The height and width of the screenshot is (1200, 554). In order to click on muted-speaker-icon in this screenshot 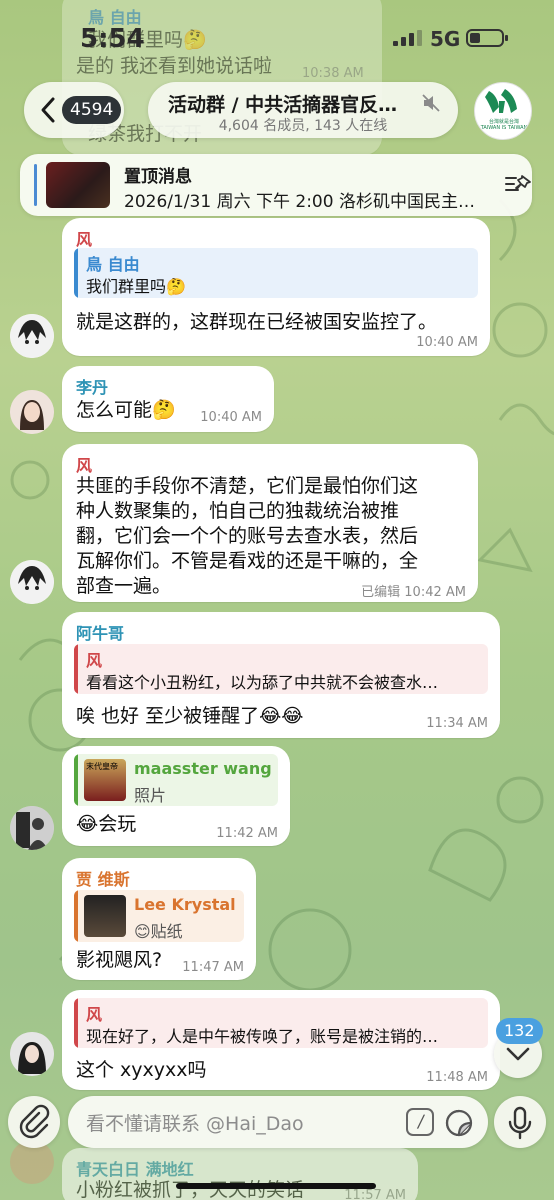, I will do `click(431, 103)`.